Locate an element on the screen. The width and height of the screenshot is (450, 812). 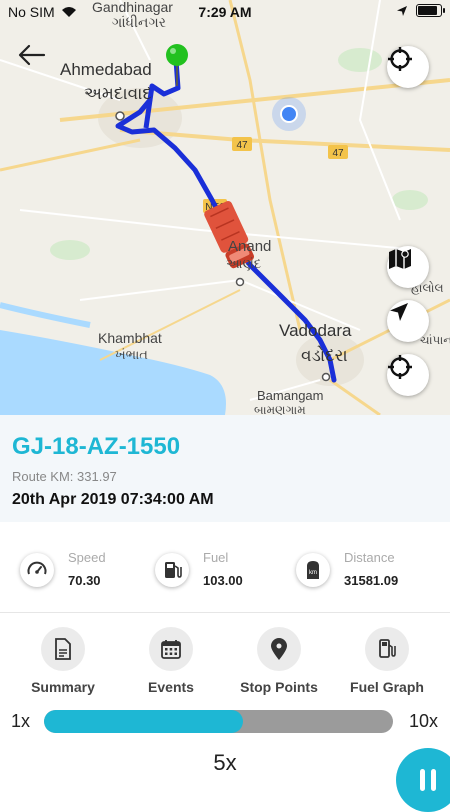
summary-label: Summary is located at coordinates (63, 687).